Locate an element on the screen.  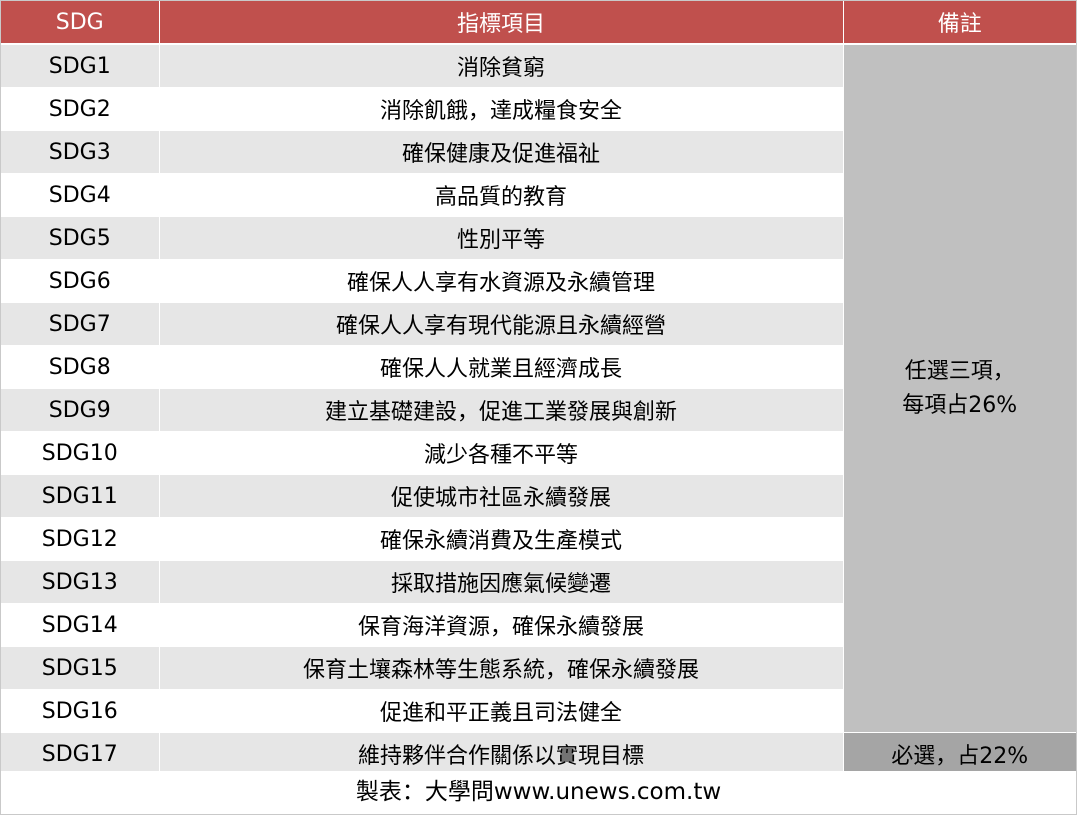
required-note: 必選，占22% is located at coordinates (959, 754).